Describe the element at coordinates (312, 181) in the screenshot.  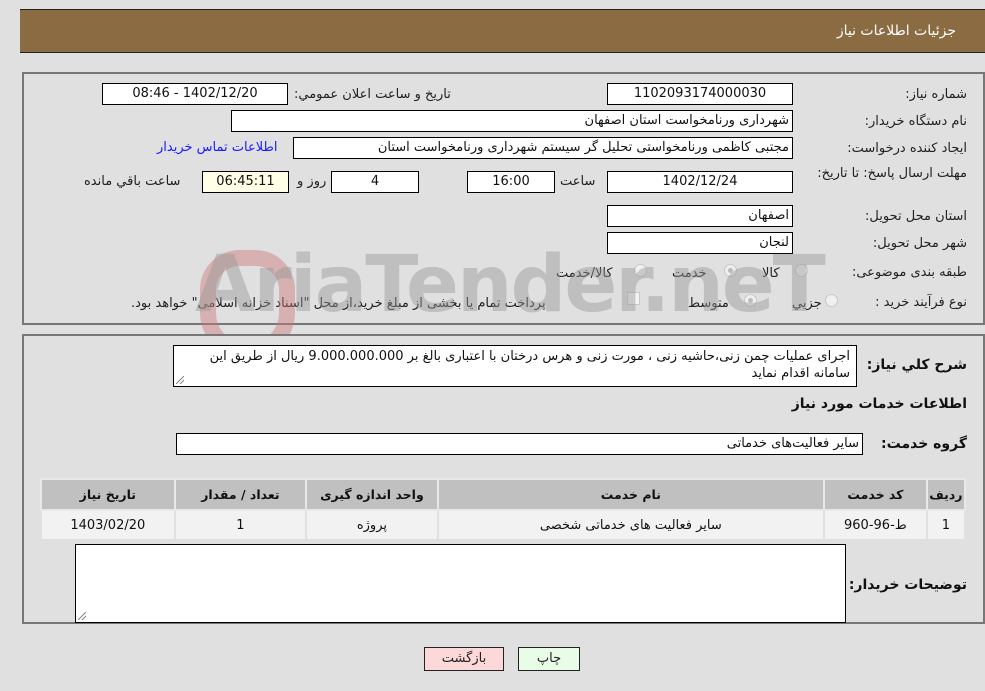
I see `days-label: روز و` at that location.